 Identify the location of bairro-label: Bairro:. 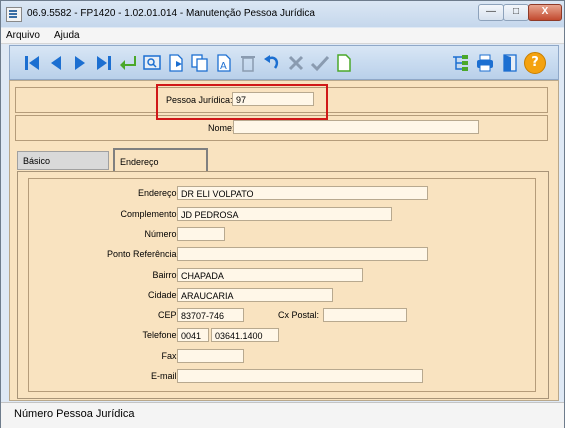
(165, 275).